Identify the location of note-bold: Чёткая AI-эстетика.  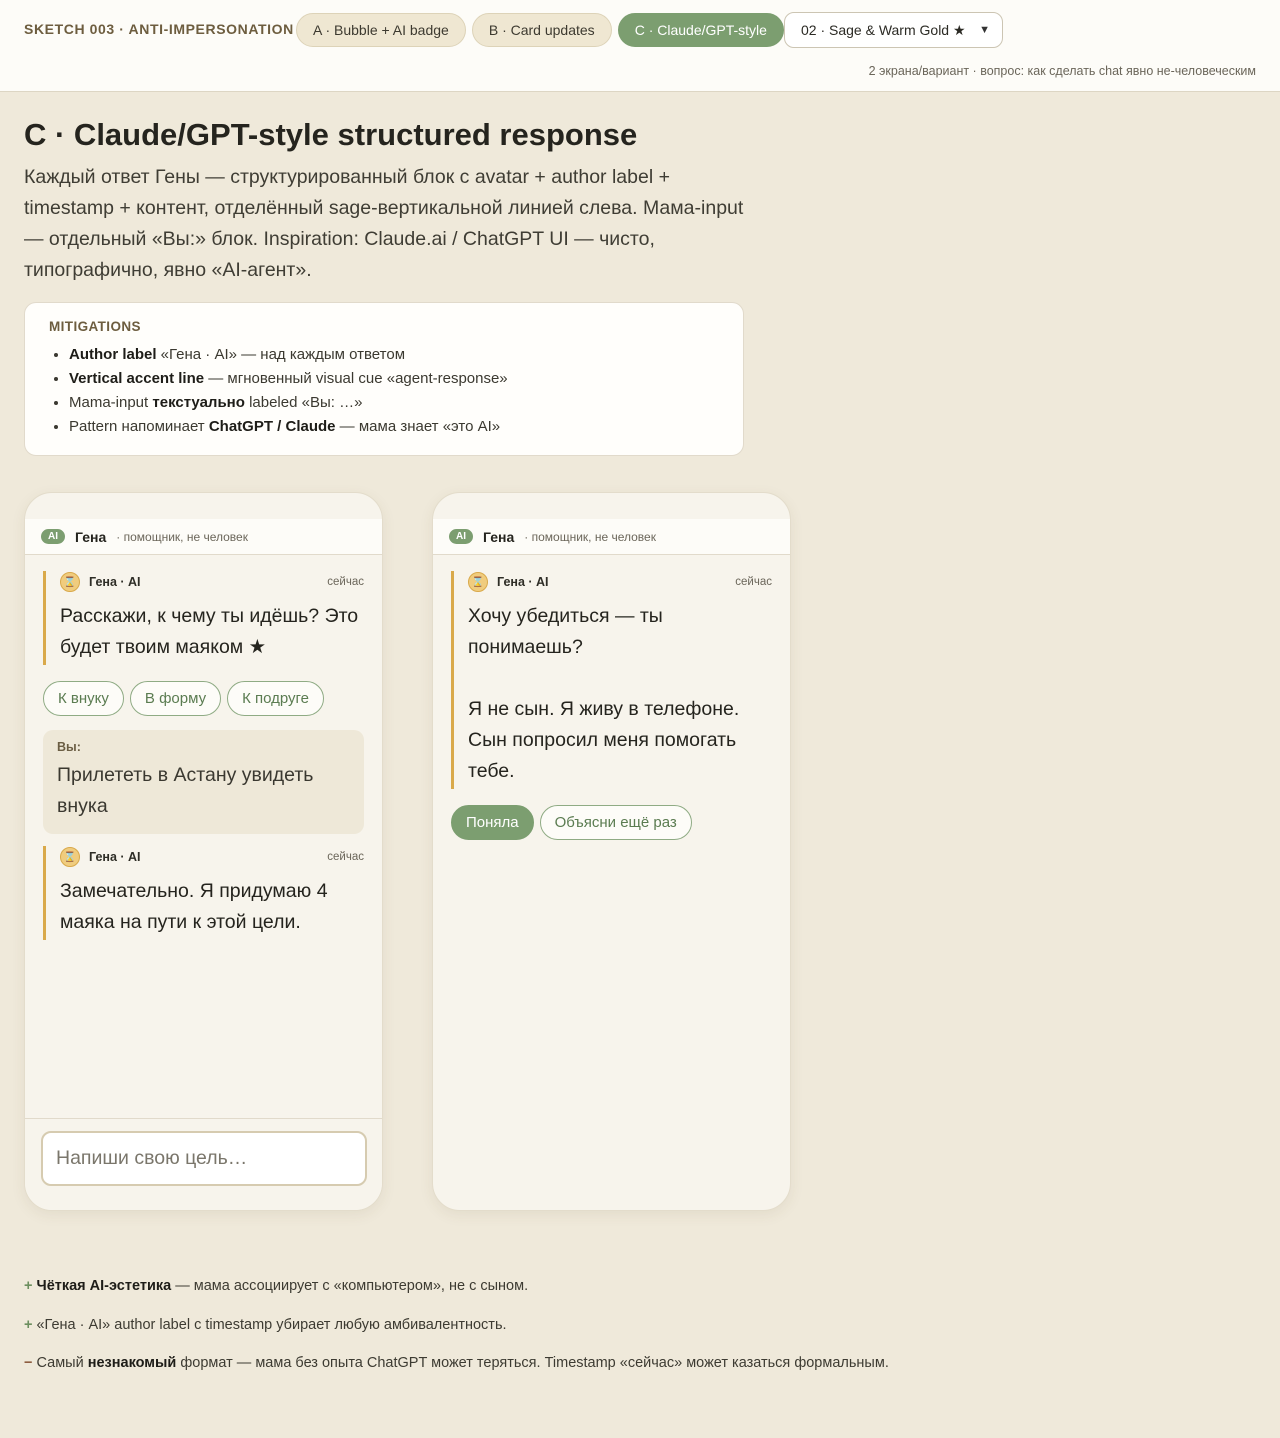
(104, 1286).